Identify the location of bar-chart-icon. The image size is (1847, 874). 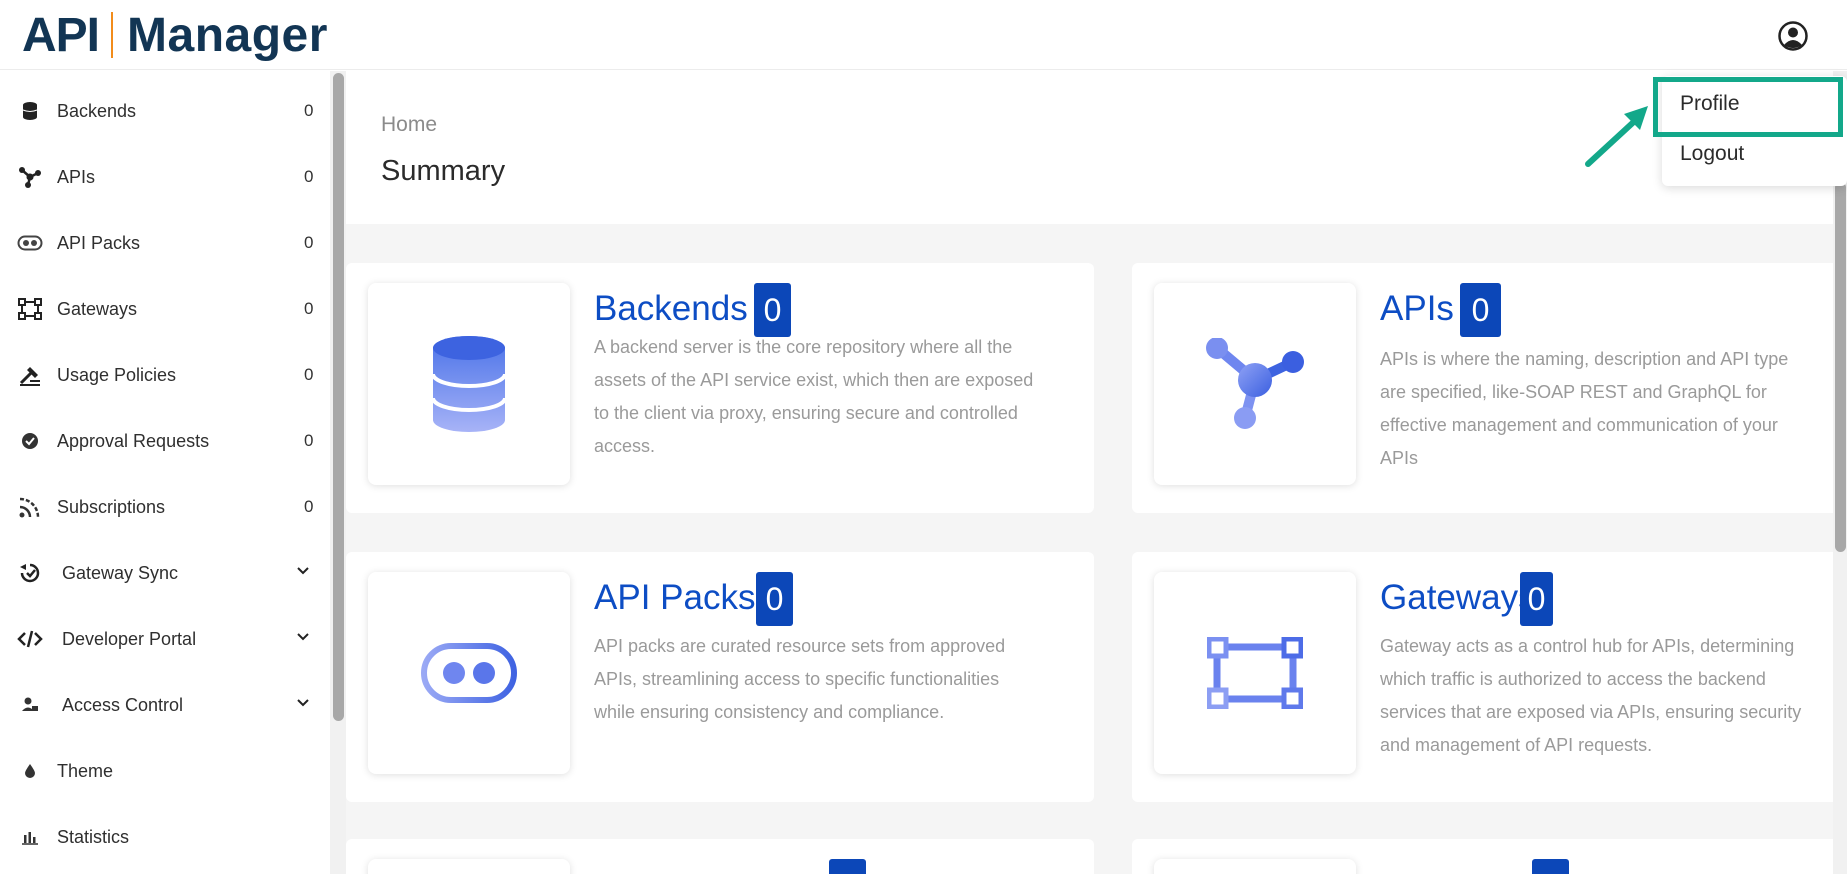
(30, 837).